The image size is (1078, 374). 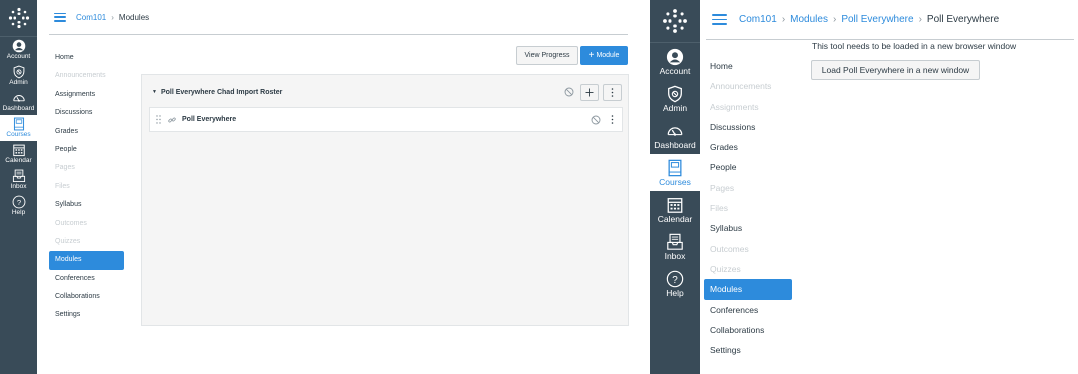 I want to click on help-icon: ?, so click(x=19, y=202).